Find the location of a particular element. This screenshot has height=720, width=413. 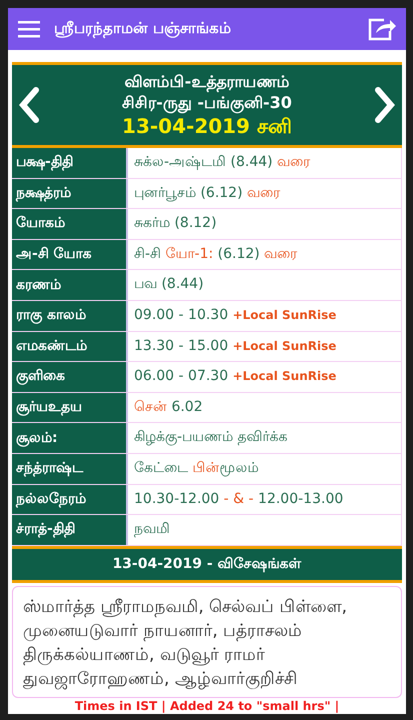

row-value: சென் 6.02 is located at coordinates (265, 407).